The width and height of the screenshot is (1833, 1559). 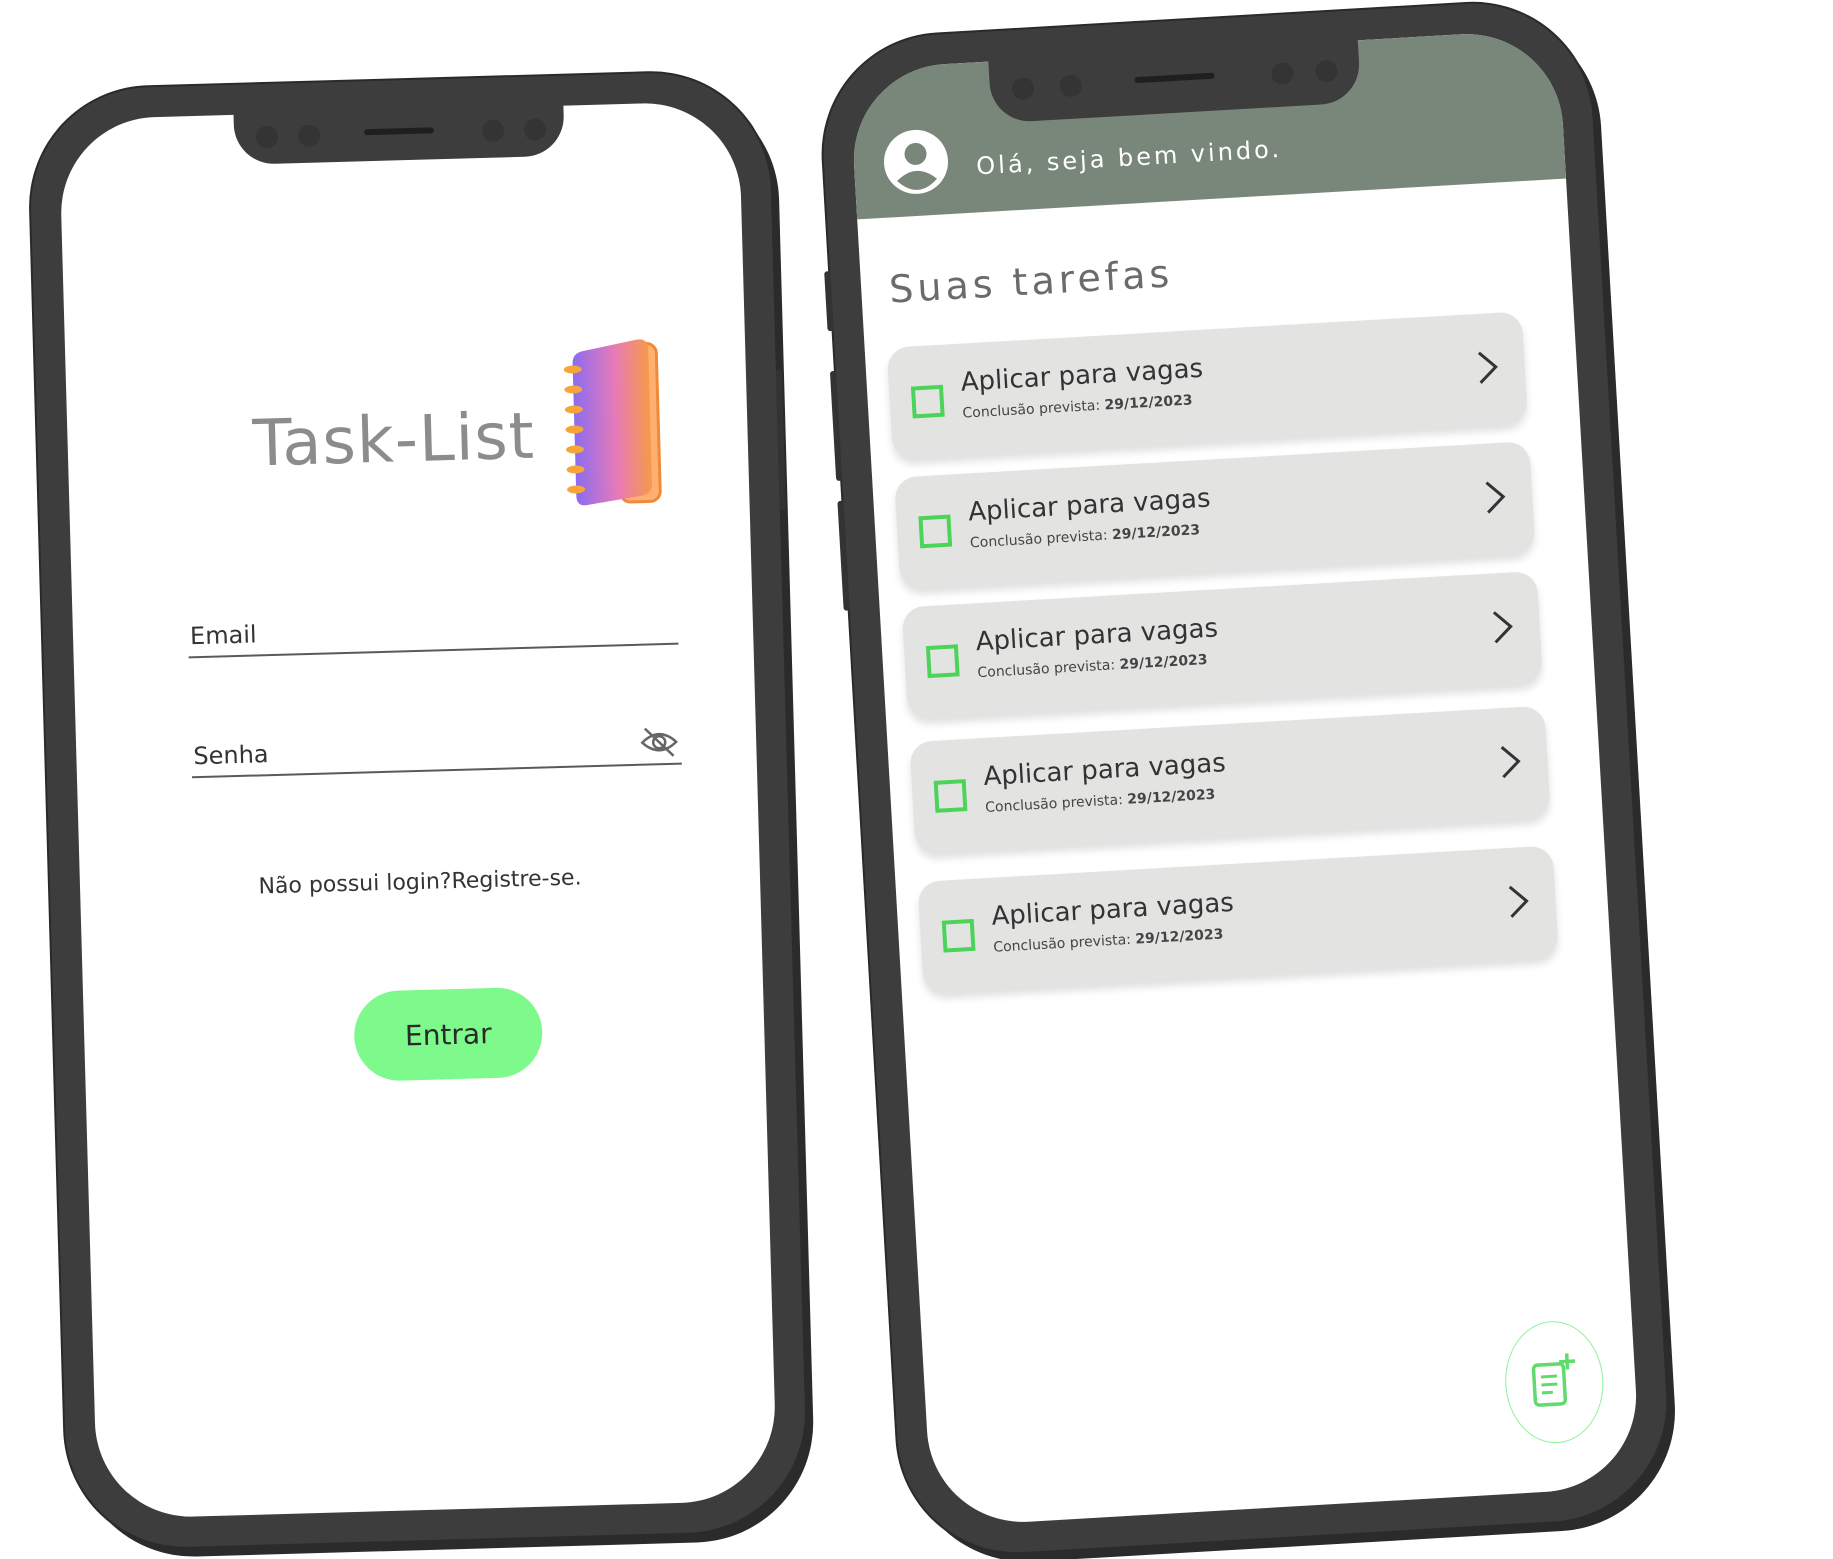 I want to click on password-field: Senha, so click(x=436, y=745).